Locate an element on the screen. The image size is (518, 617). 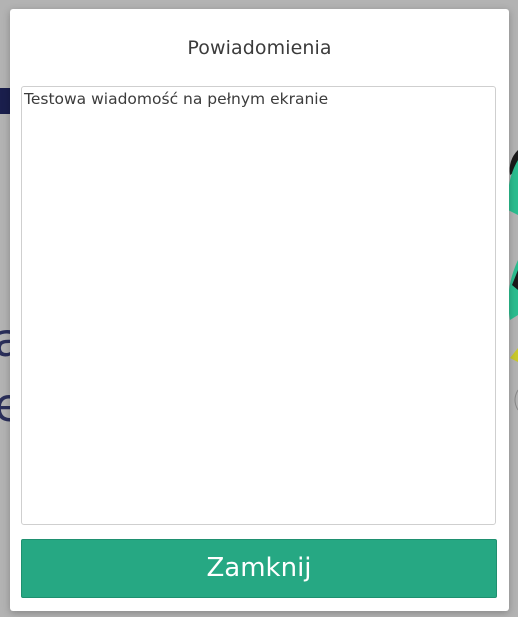
close-button: Zamknij is located at coordinates (259, 568).